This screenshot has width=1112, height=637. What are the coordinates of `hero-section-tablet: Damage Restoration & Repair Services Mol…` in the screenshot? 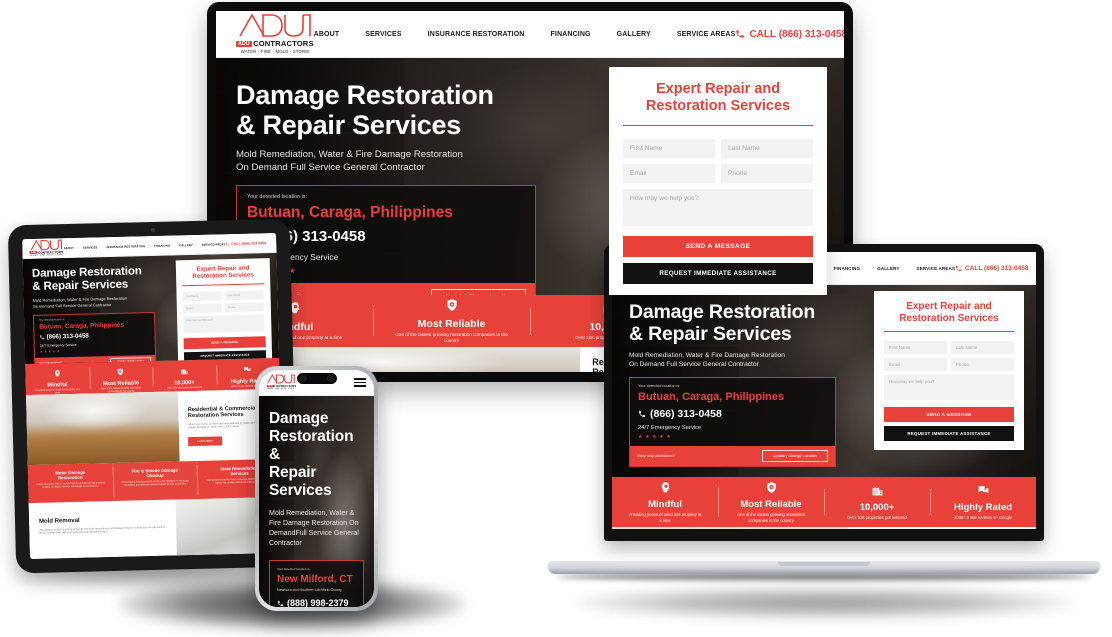 It's located at (151, 308).